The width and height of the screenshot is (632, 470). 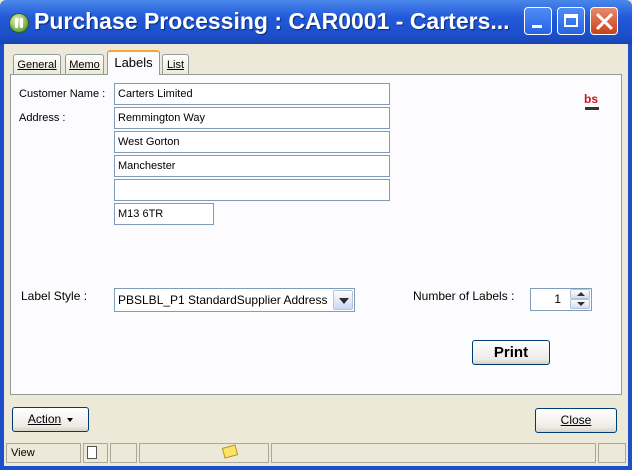 I want to click on tab-general: General, so click(x=37, y=64).